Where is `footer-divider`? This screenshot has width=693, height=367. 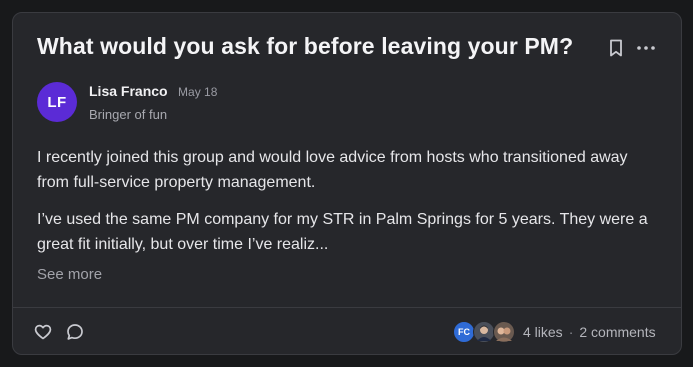 footer-divider is located at coordinates (347, 307).